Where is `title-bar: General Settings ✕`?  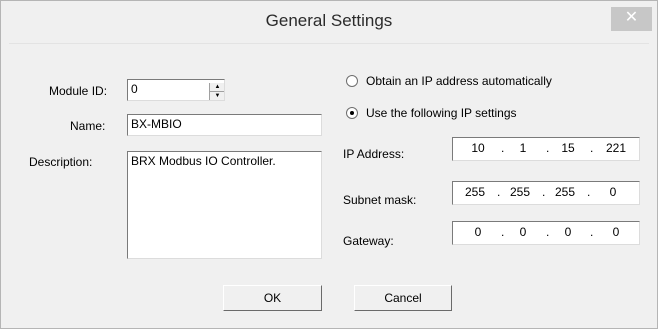 title-bar: General Settings ✕ is located at coordinates (329, 22).